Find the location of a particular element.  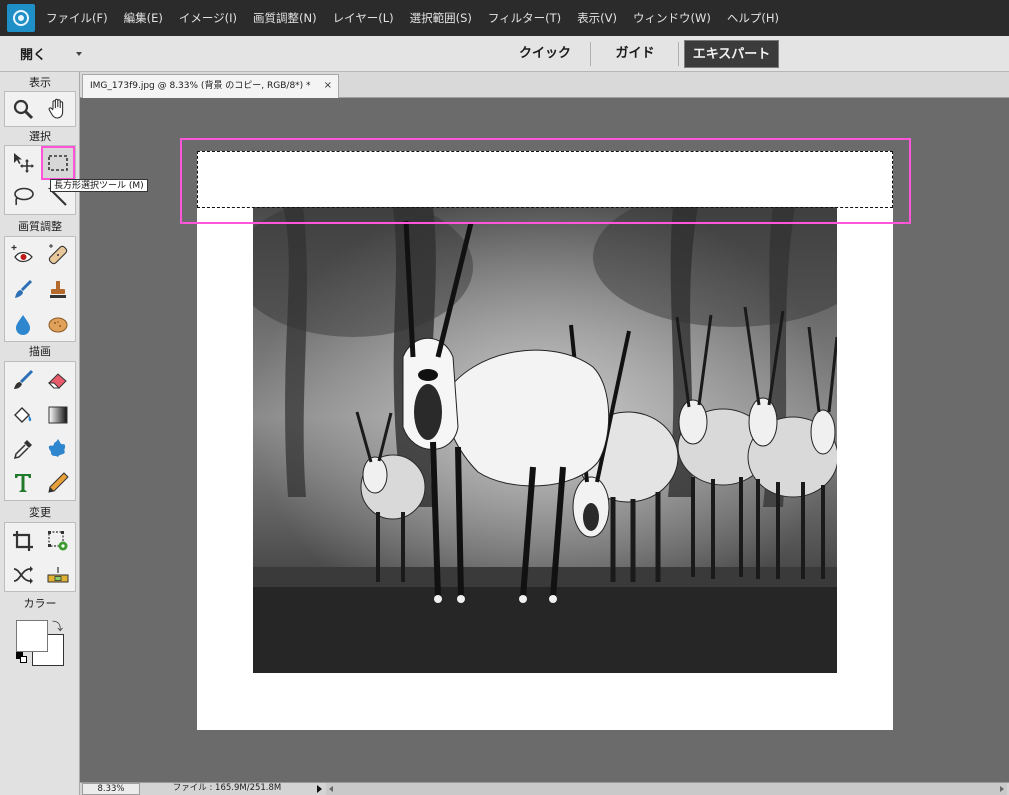

color-picker-tool is located at coordinates (23, 449).